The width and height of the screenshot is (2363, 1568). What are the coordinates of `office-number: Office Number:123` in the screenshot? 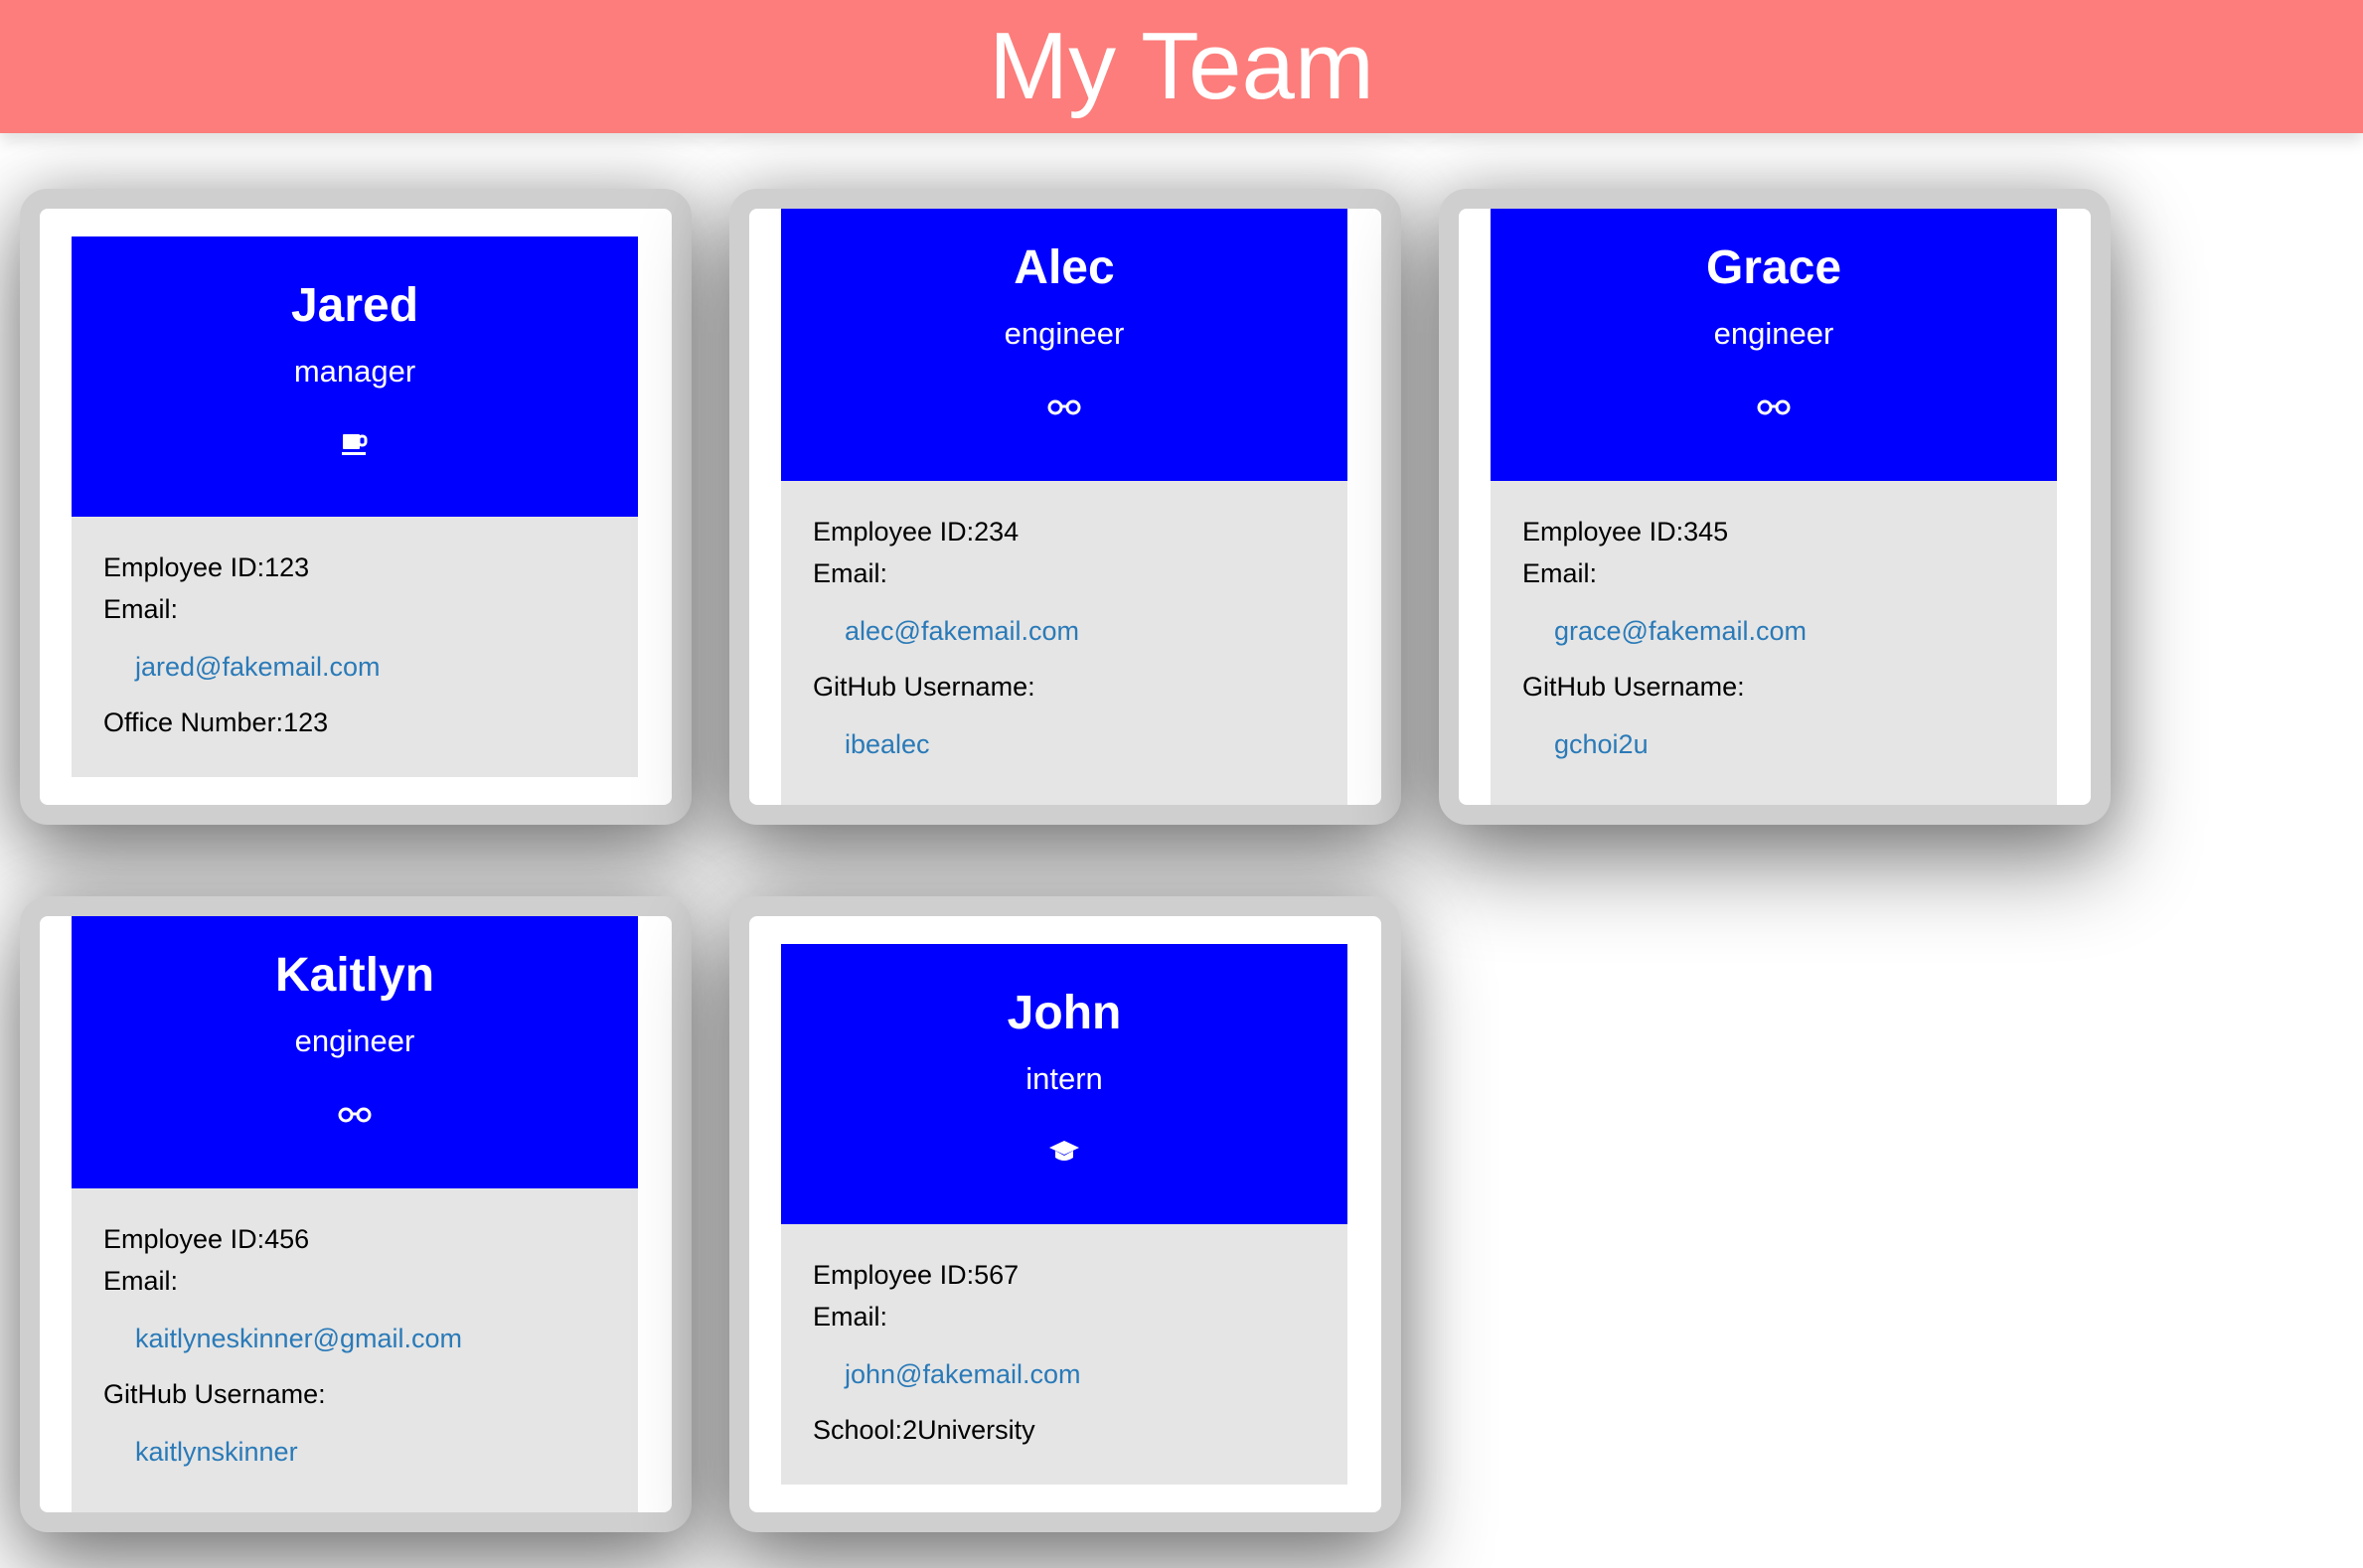 It's located at (216, 722).